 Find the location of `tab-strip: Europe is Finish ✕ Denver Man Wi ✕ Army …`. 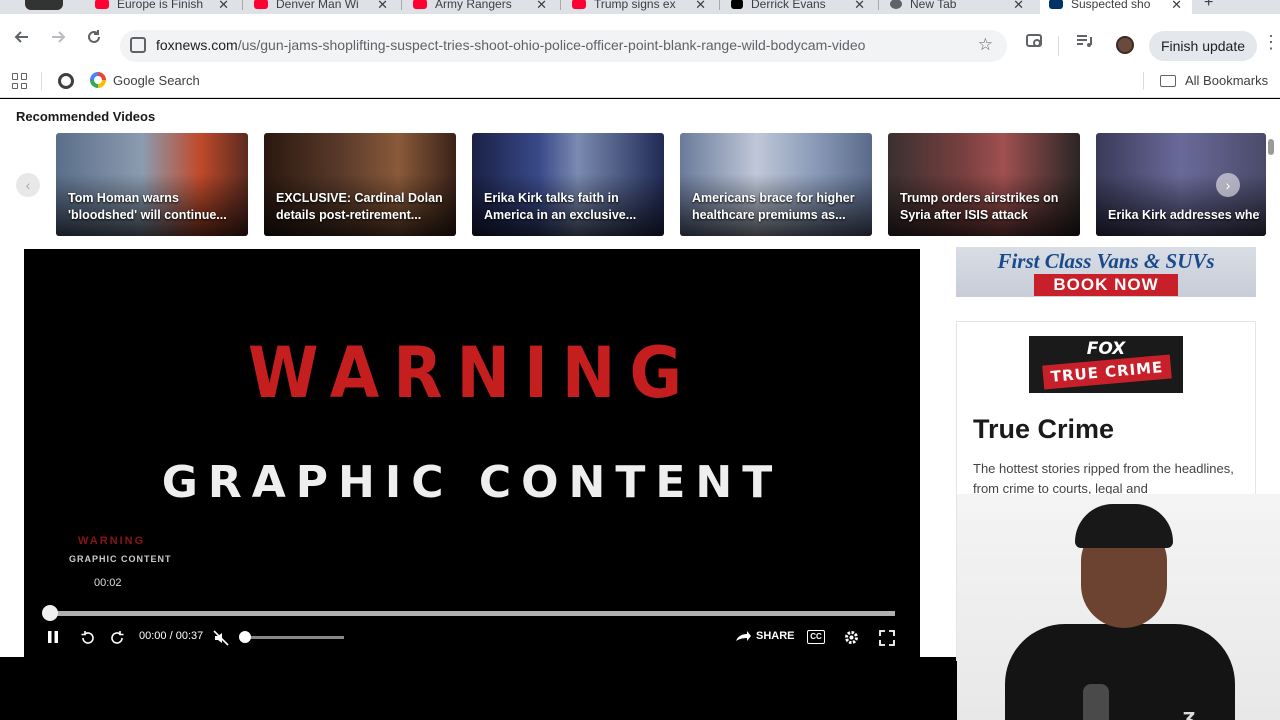

tab-strip: Europe is Finish ✕ Denver Man Wi ✕ Army … is located at coordinates (640, 7).